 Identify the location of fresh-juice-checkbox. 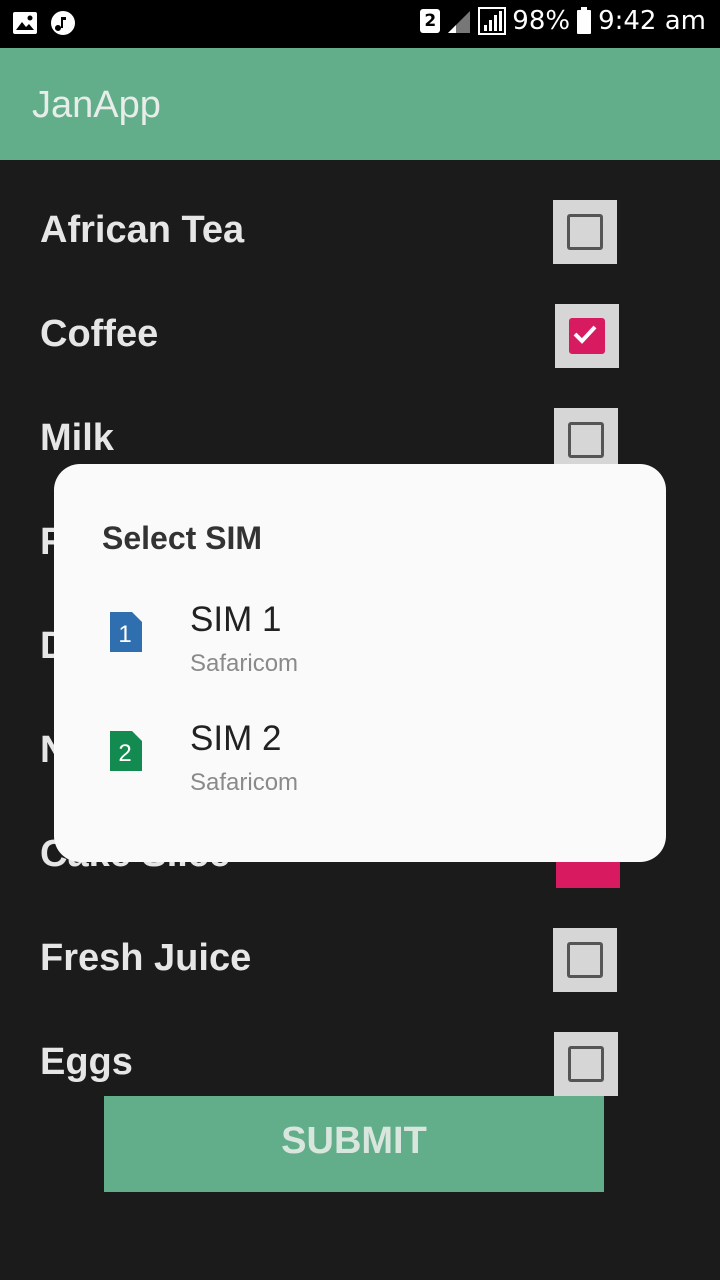
(585, 960).